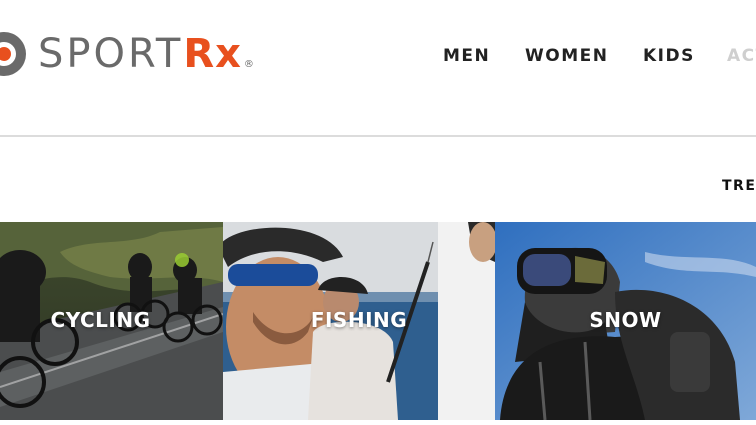 The image size is (756, 425). I want to click on main-nav: MEN WOMEN KIDS ACT, so click(378, 57).